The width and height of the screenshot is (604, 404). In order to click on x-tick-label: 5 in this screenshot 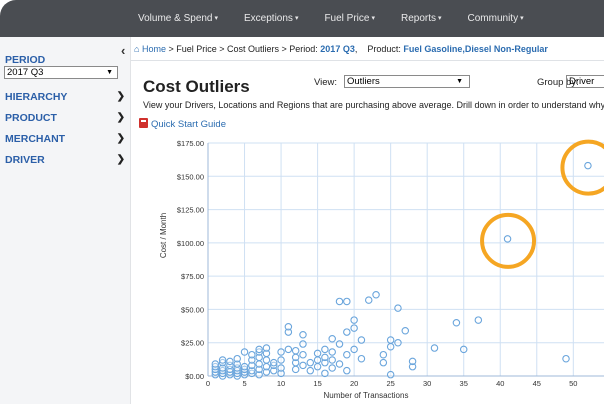, I will do `click(244, 383)`.